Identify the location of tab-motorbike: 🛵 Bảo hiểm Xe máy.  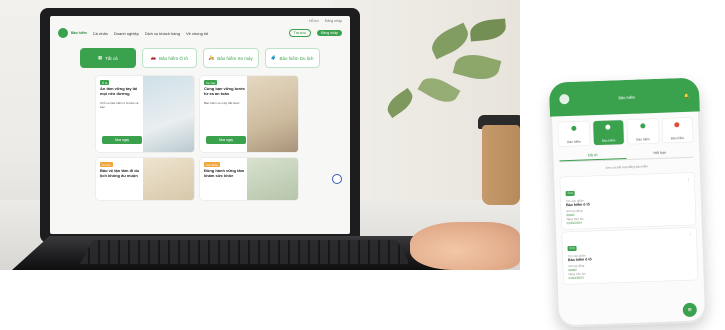
(231, 58).